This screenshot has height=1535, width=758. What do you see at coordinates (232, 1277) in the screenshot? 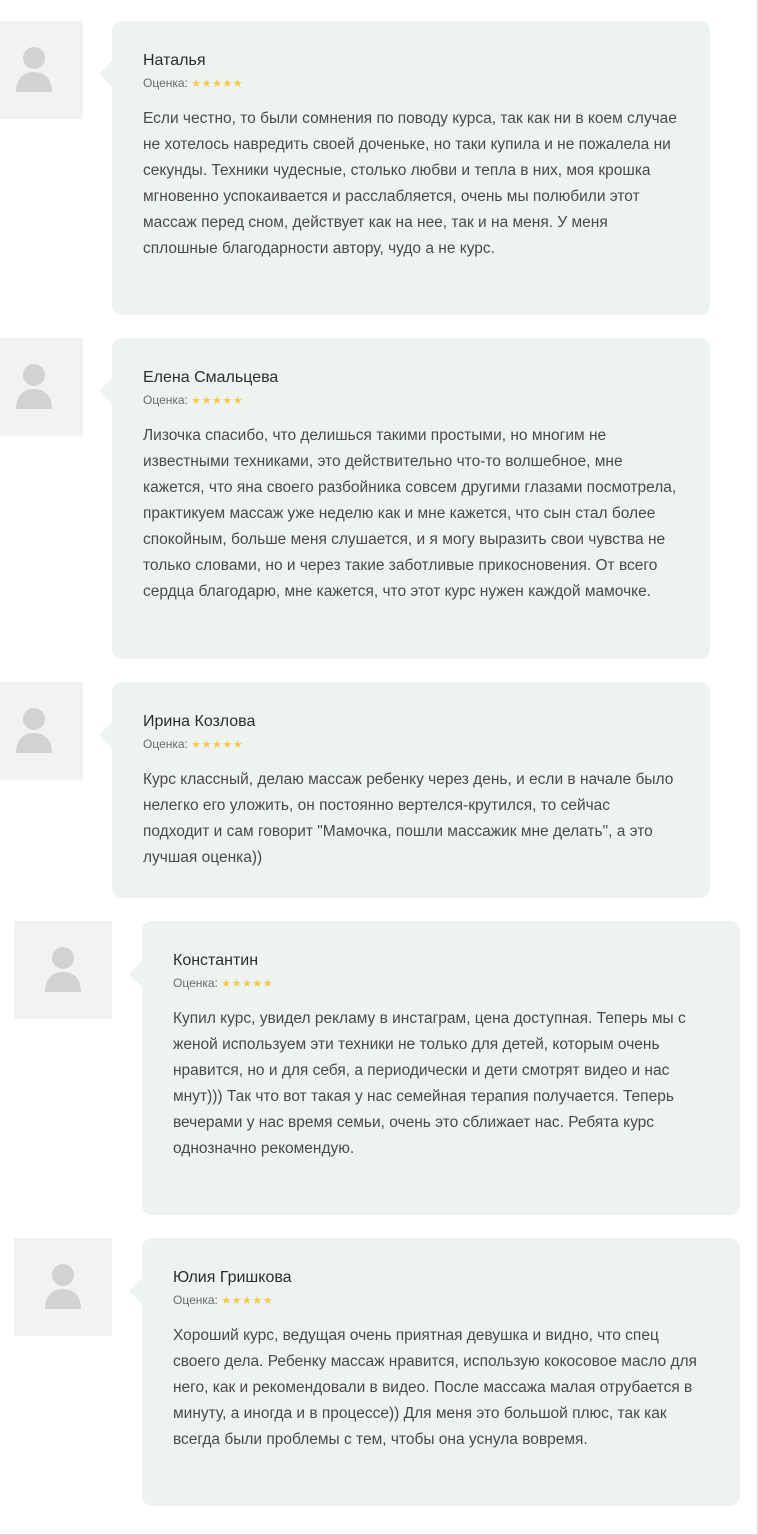
I see `reviewer-name: Юлия Гришкова` at bounding box center [232, 1277].